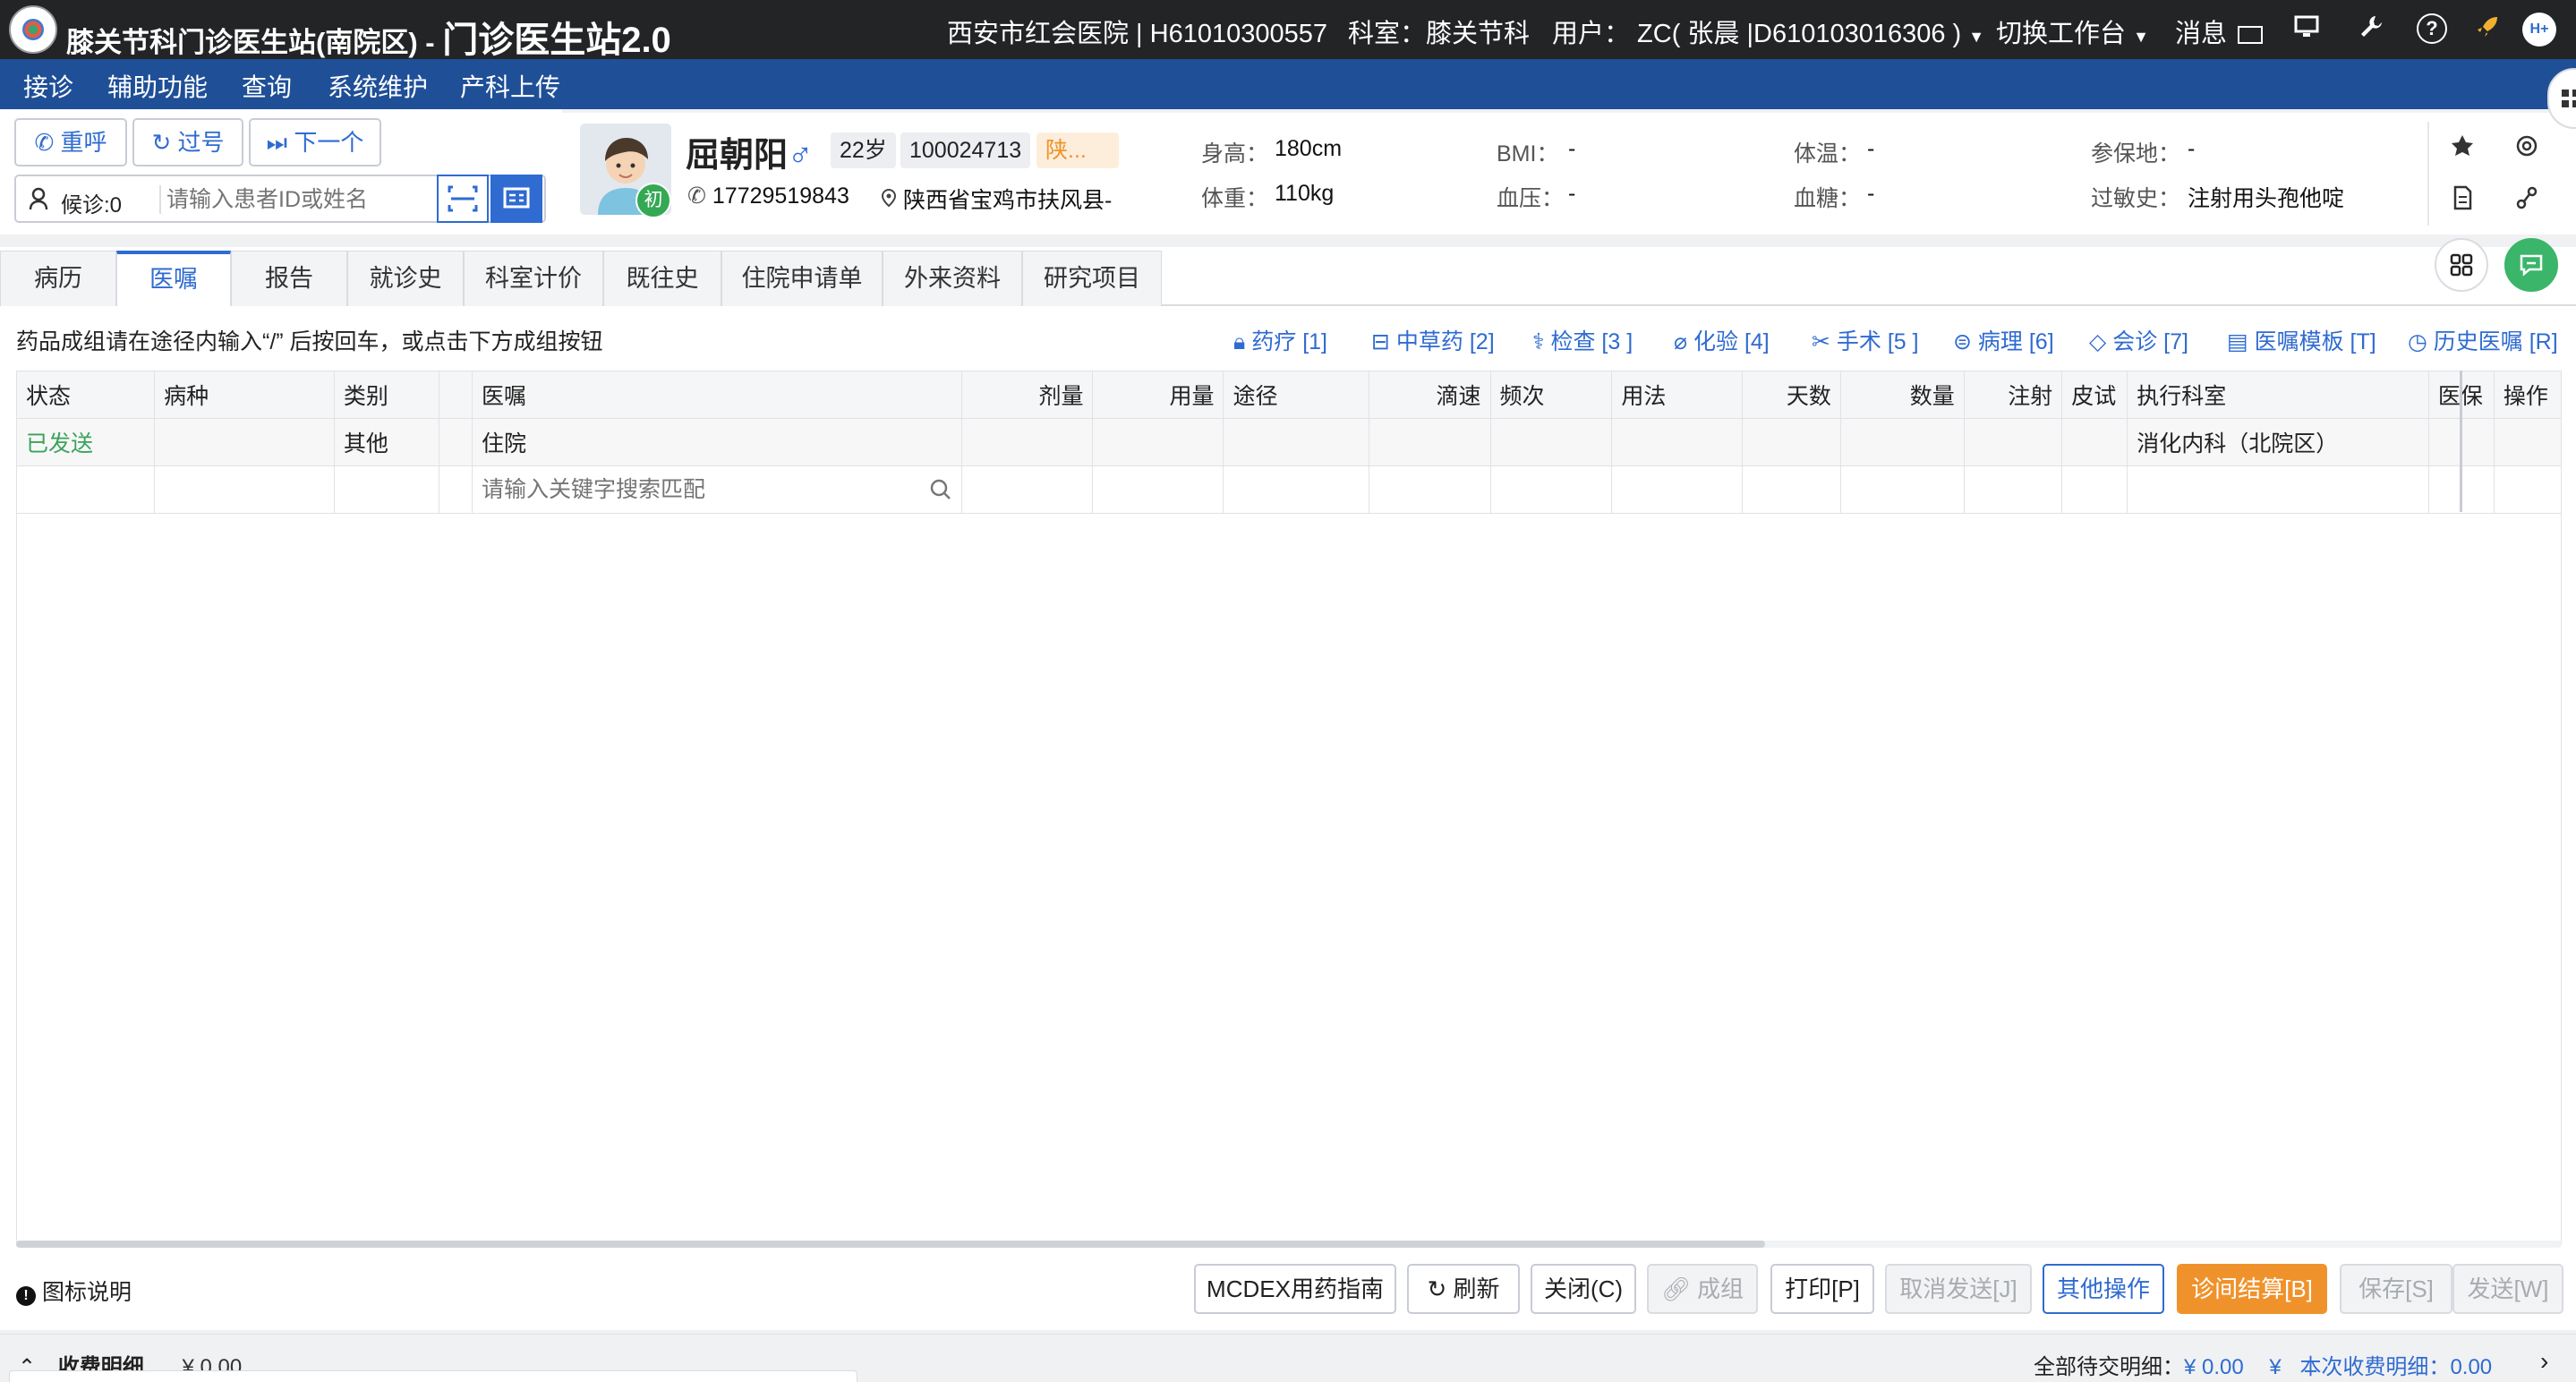 Image resolution: width=2576 pixels, height=1382 pixels. I want to click on height-value: 180cm, so click(1309, 148).